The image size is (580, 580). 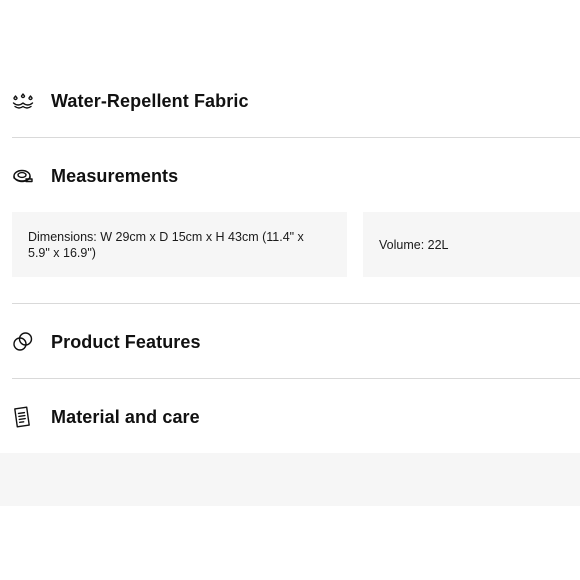 I want to click on section-measurements: Measurements, so click(x=296, y=176).